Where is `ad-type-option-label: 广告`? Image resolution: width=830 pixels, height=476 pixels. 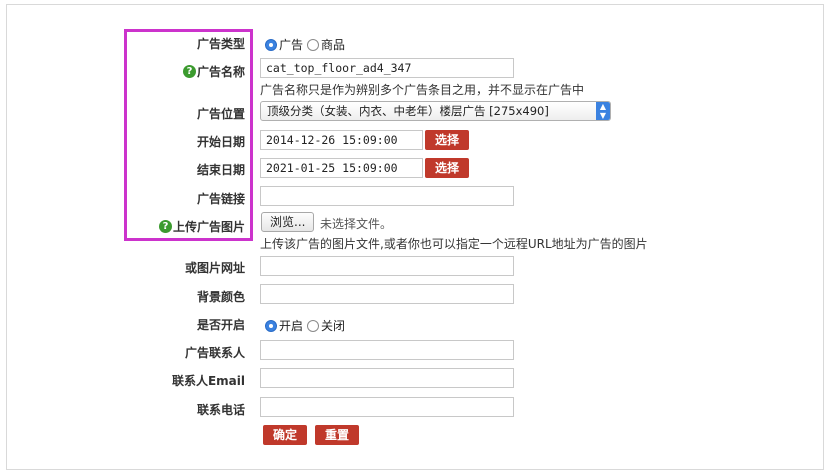
ad-type-option-label: 广告 is located at coordinates (291, 45).